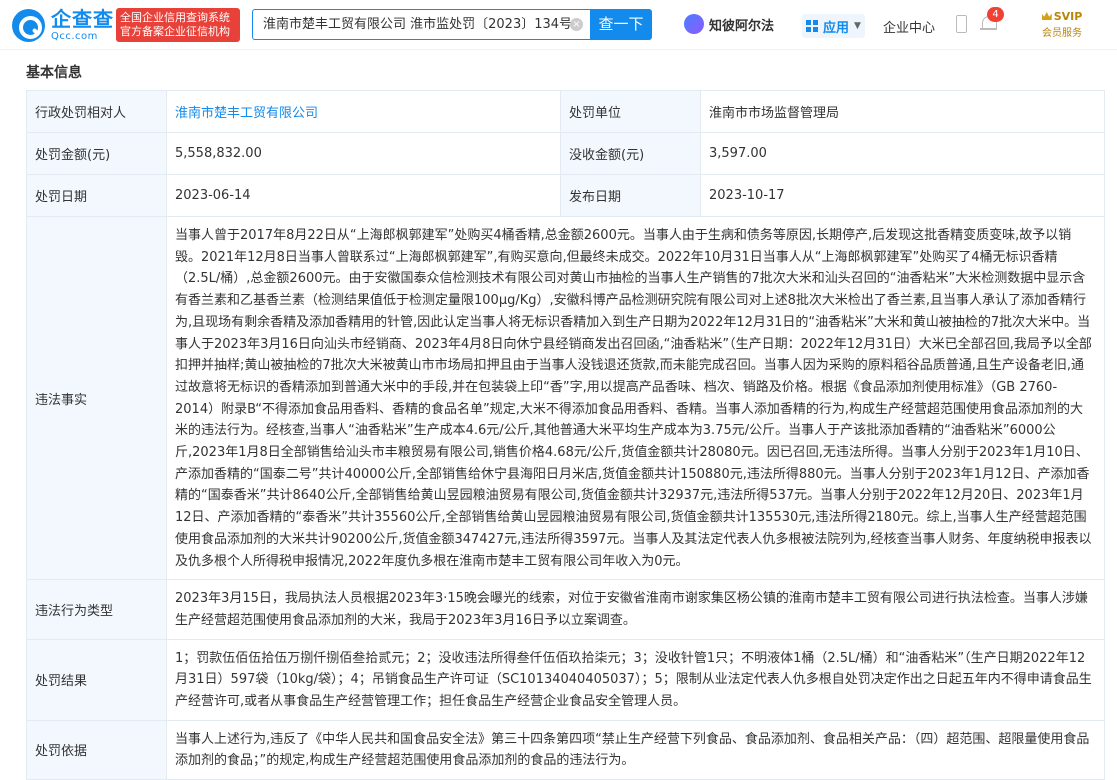 The image size is (1117, 780). I want to click on zhibi-label: 知彼阿尔法, so click(742, 26).